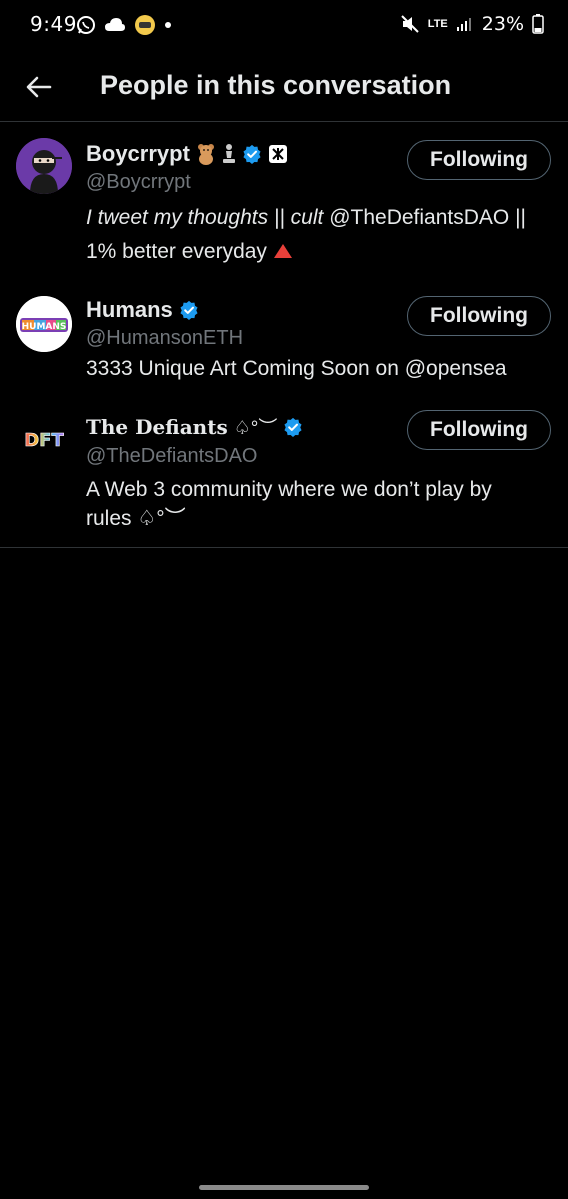 Image resolution: width=568 pixels, height=1199 pixels. I want to click on humans-logo-text: HUMANS, so click(44, 327).